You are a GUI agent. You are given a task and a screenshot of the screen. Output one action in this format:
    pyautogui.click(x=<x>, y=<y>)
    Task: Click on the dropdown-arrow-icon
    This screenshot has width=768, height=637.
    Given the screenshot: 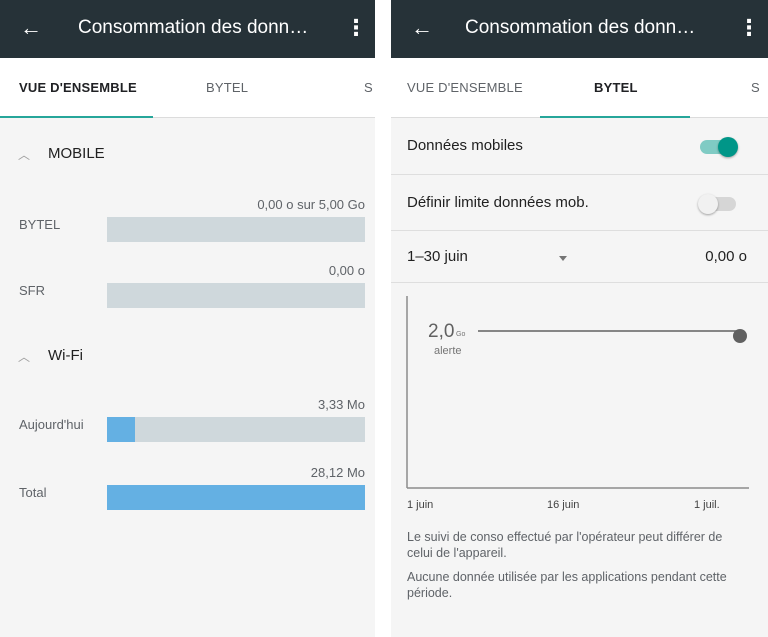 What is the action you would take?
    pyautogui.click(x=563, y=258)
    